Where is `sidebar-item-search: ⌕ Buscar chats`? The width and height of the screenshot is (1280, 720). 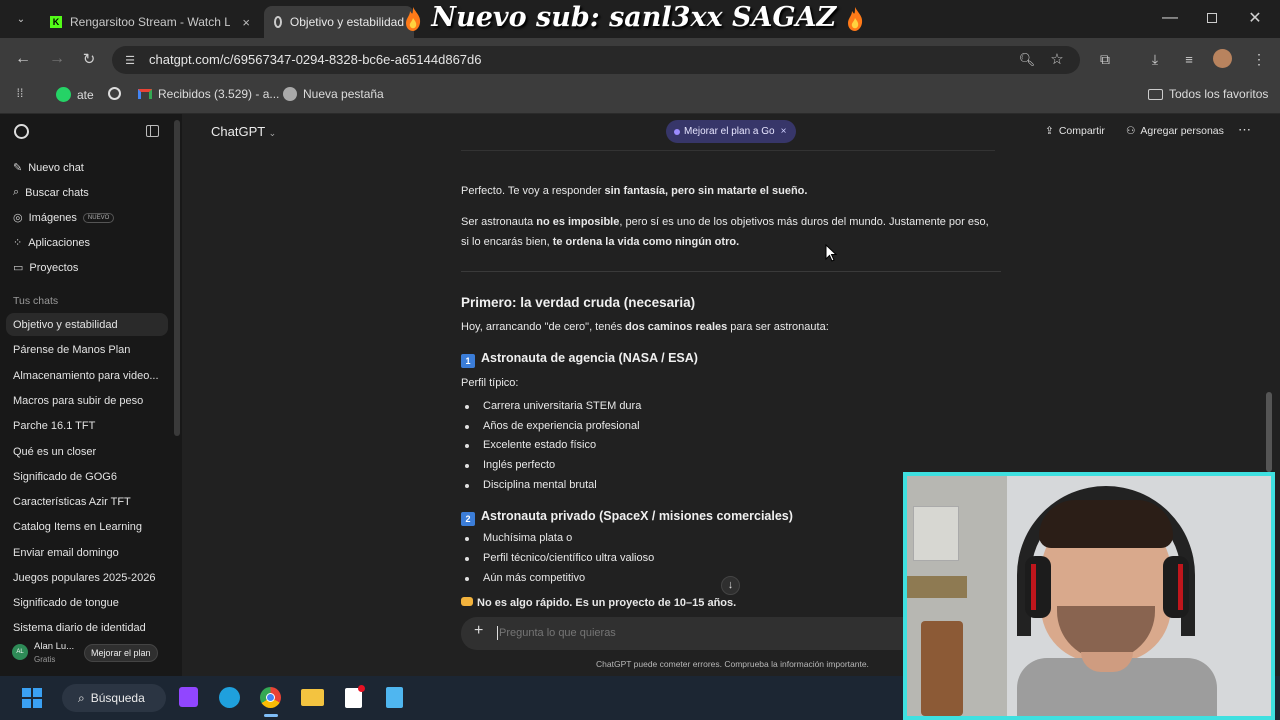 sidebar-item-search: ⌕ Buscar chats is located at coordinates (51, 192).